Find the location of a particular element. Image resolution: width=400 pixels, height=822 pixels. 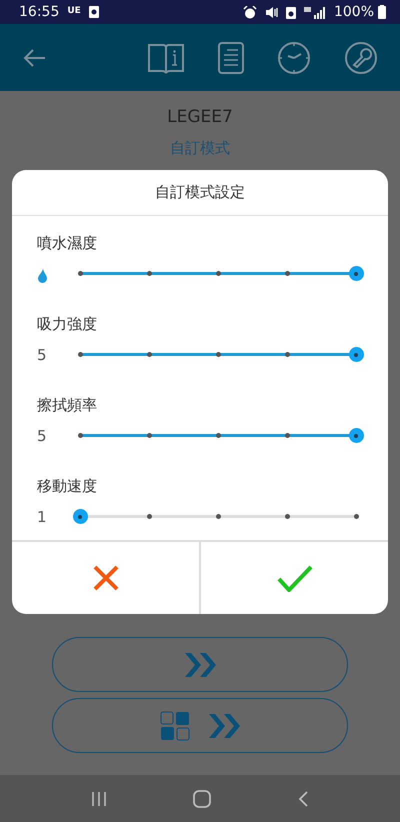

slider-label: 移動速度 is located at coordinates (67, 486).